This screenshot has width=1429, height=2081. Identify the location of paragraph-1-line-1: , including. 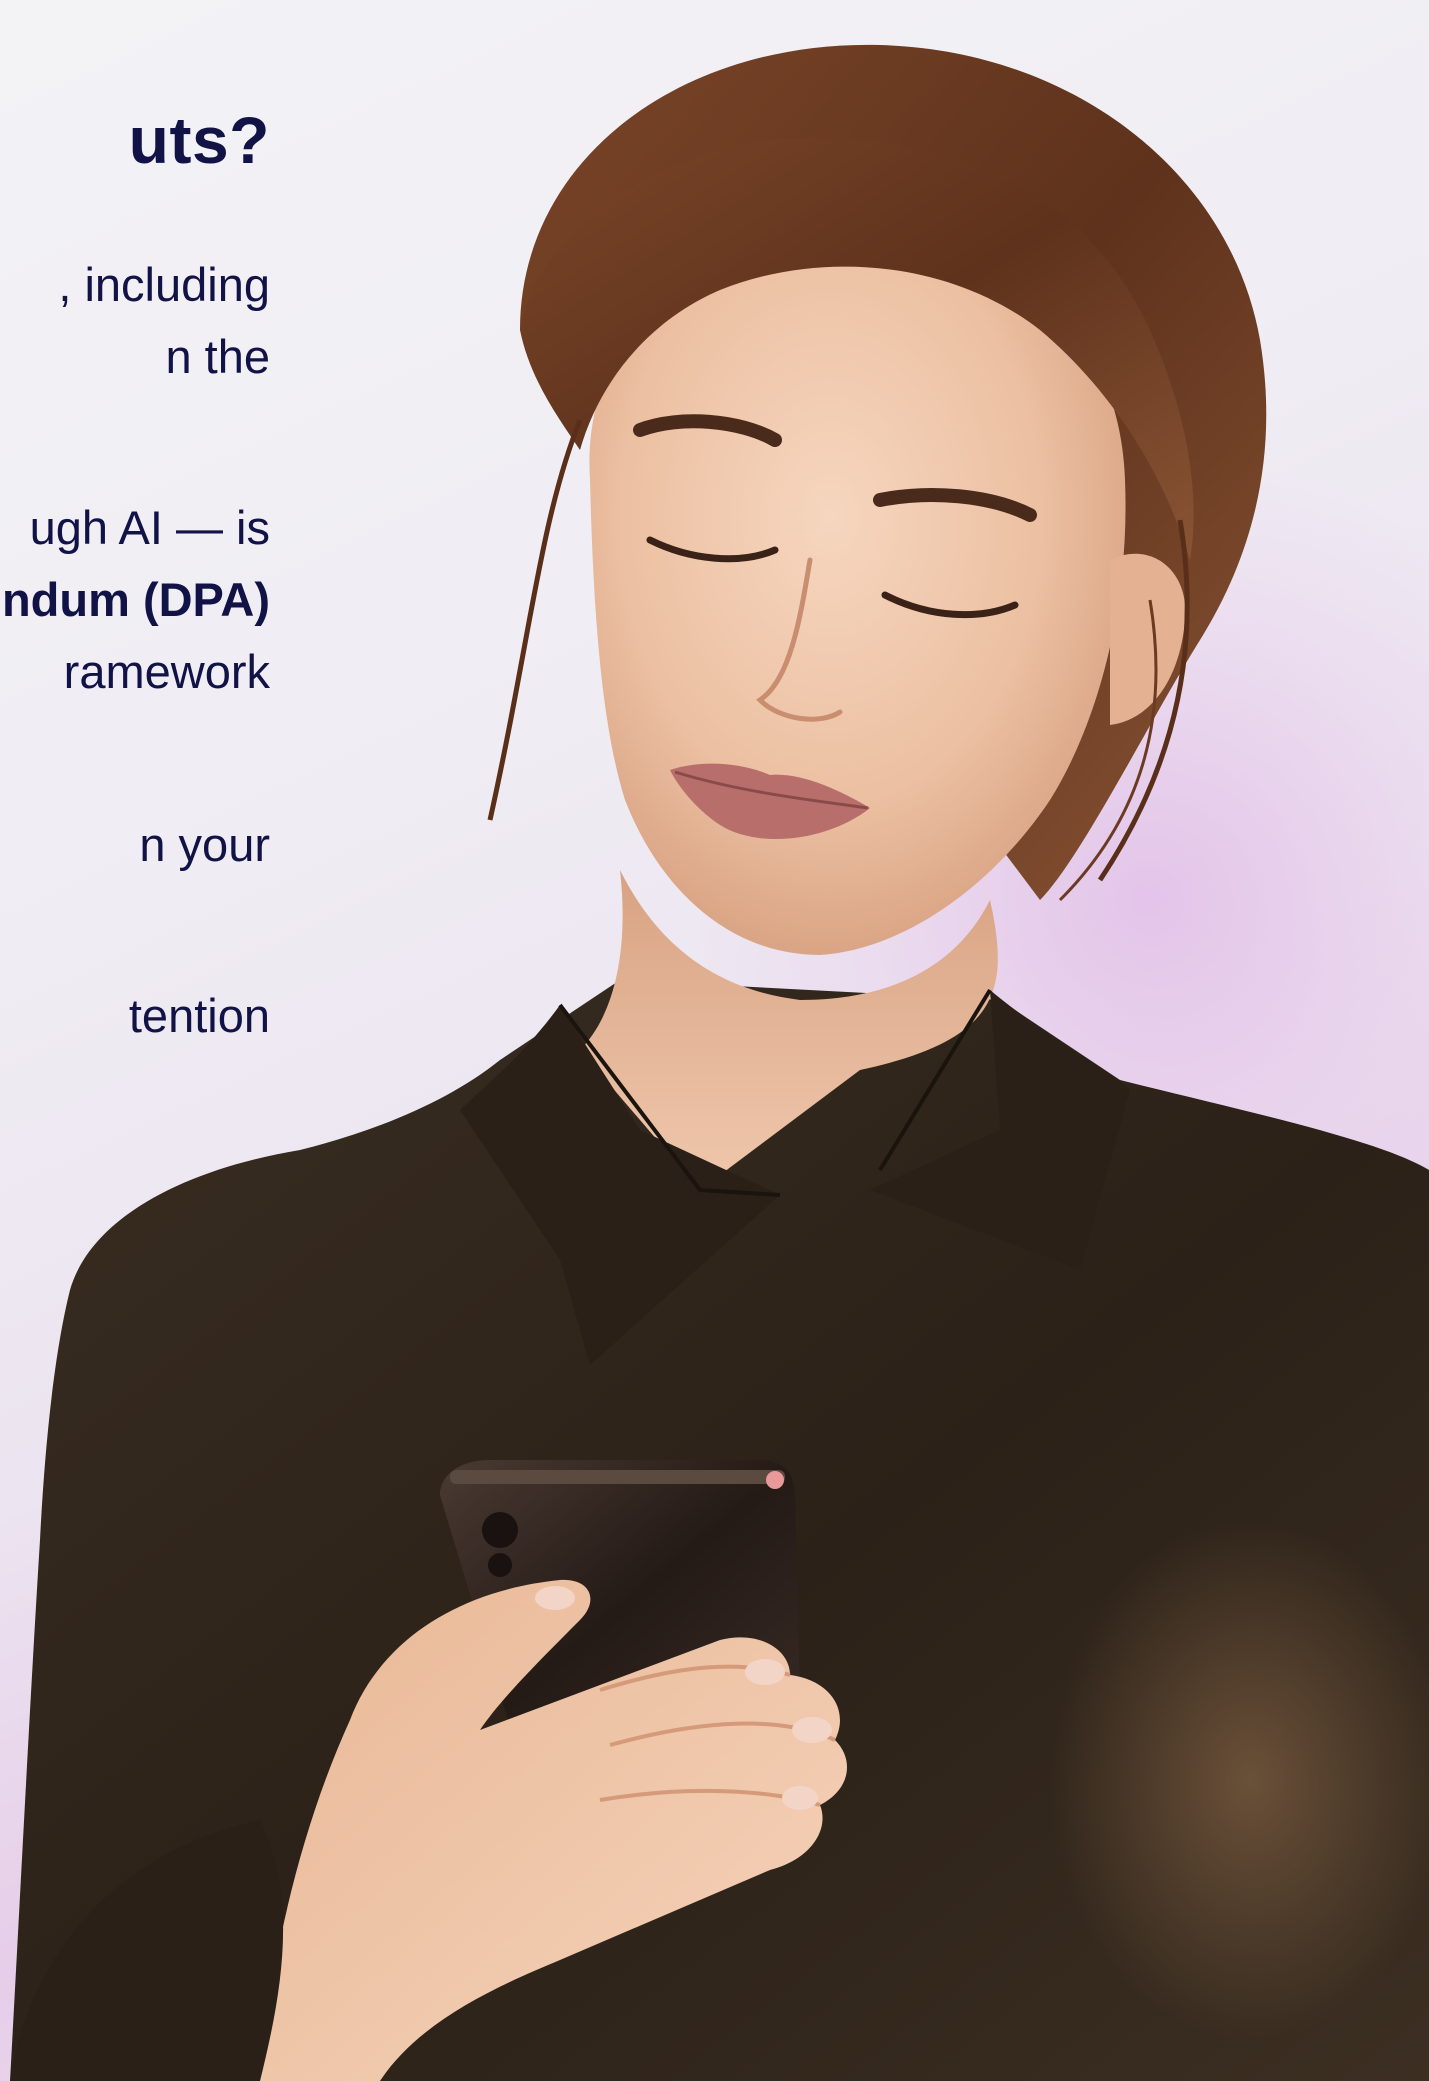
(164, 284).